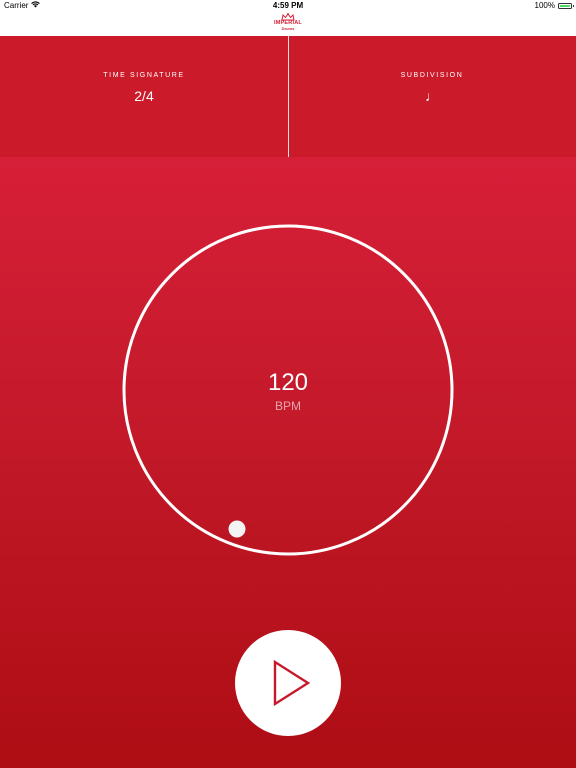  I want to click on status-bar: Carrier 4:59 PM 100%, so click(288, 6).